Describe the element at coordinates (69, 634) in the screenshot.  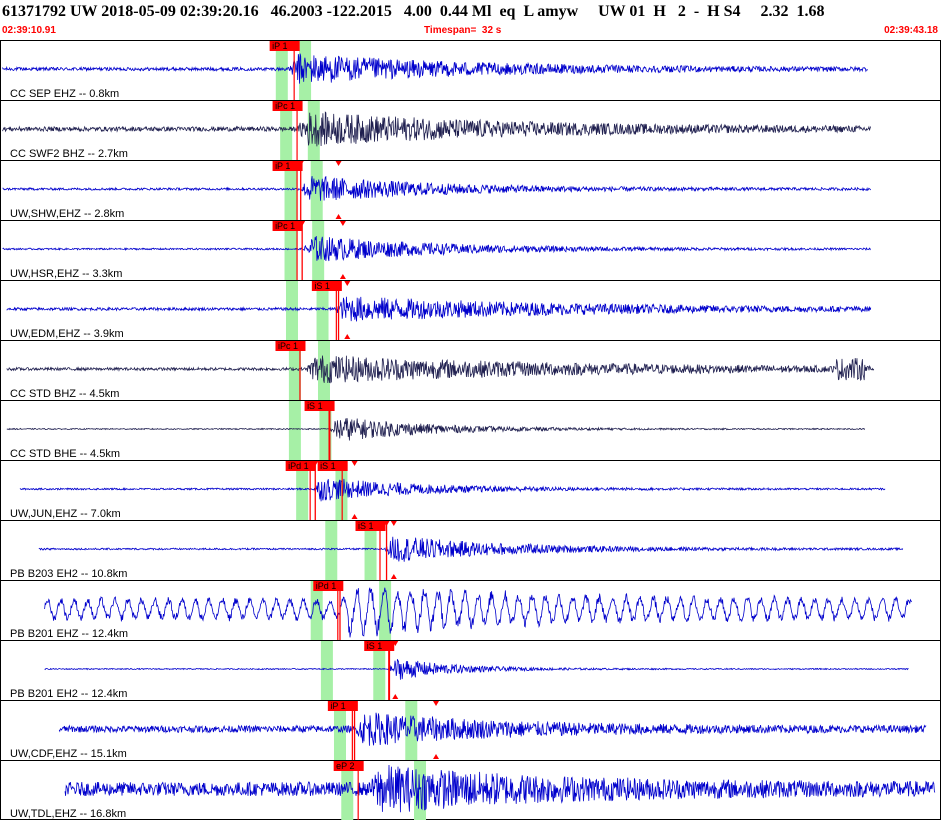
I see `trace-label: PB B201 EHZ -- 12.4km` at that location.